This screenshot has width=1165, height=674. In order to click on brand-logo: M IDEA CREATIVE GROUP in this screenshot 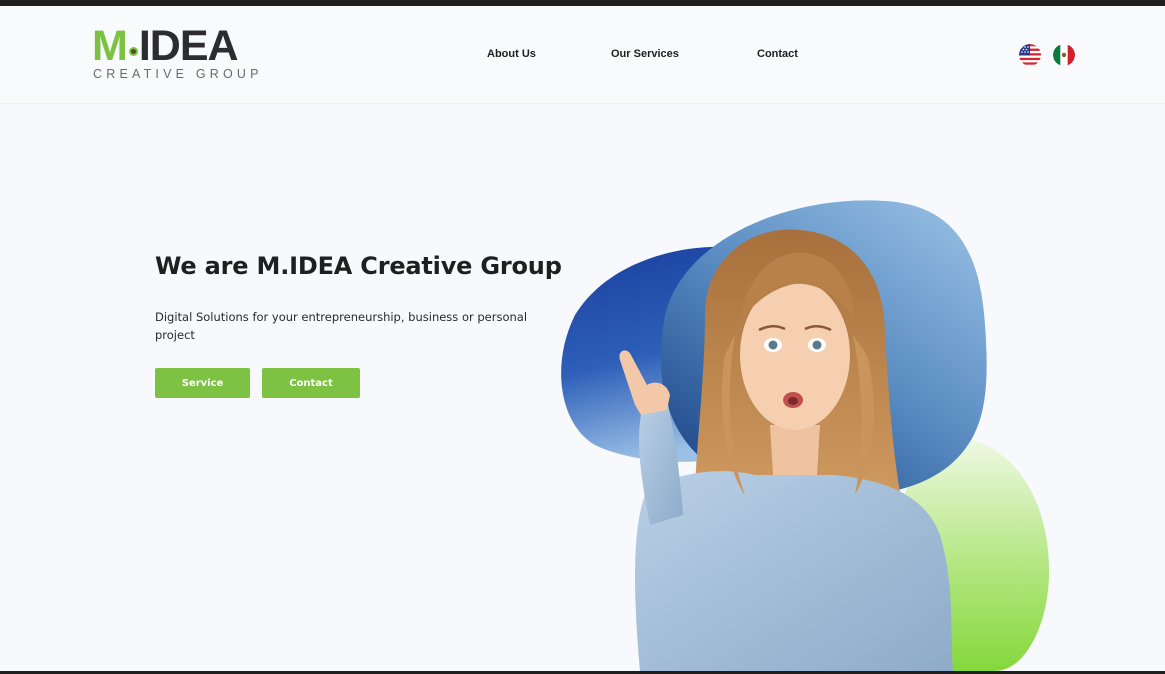, I will do `click(179, 53)`.